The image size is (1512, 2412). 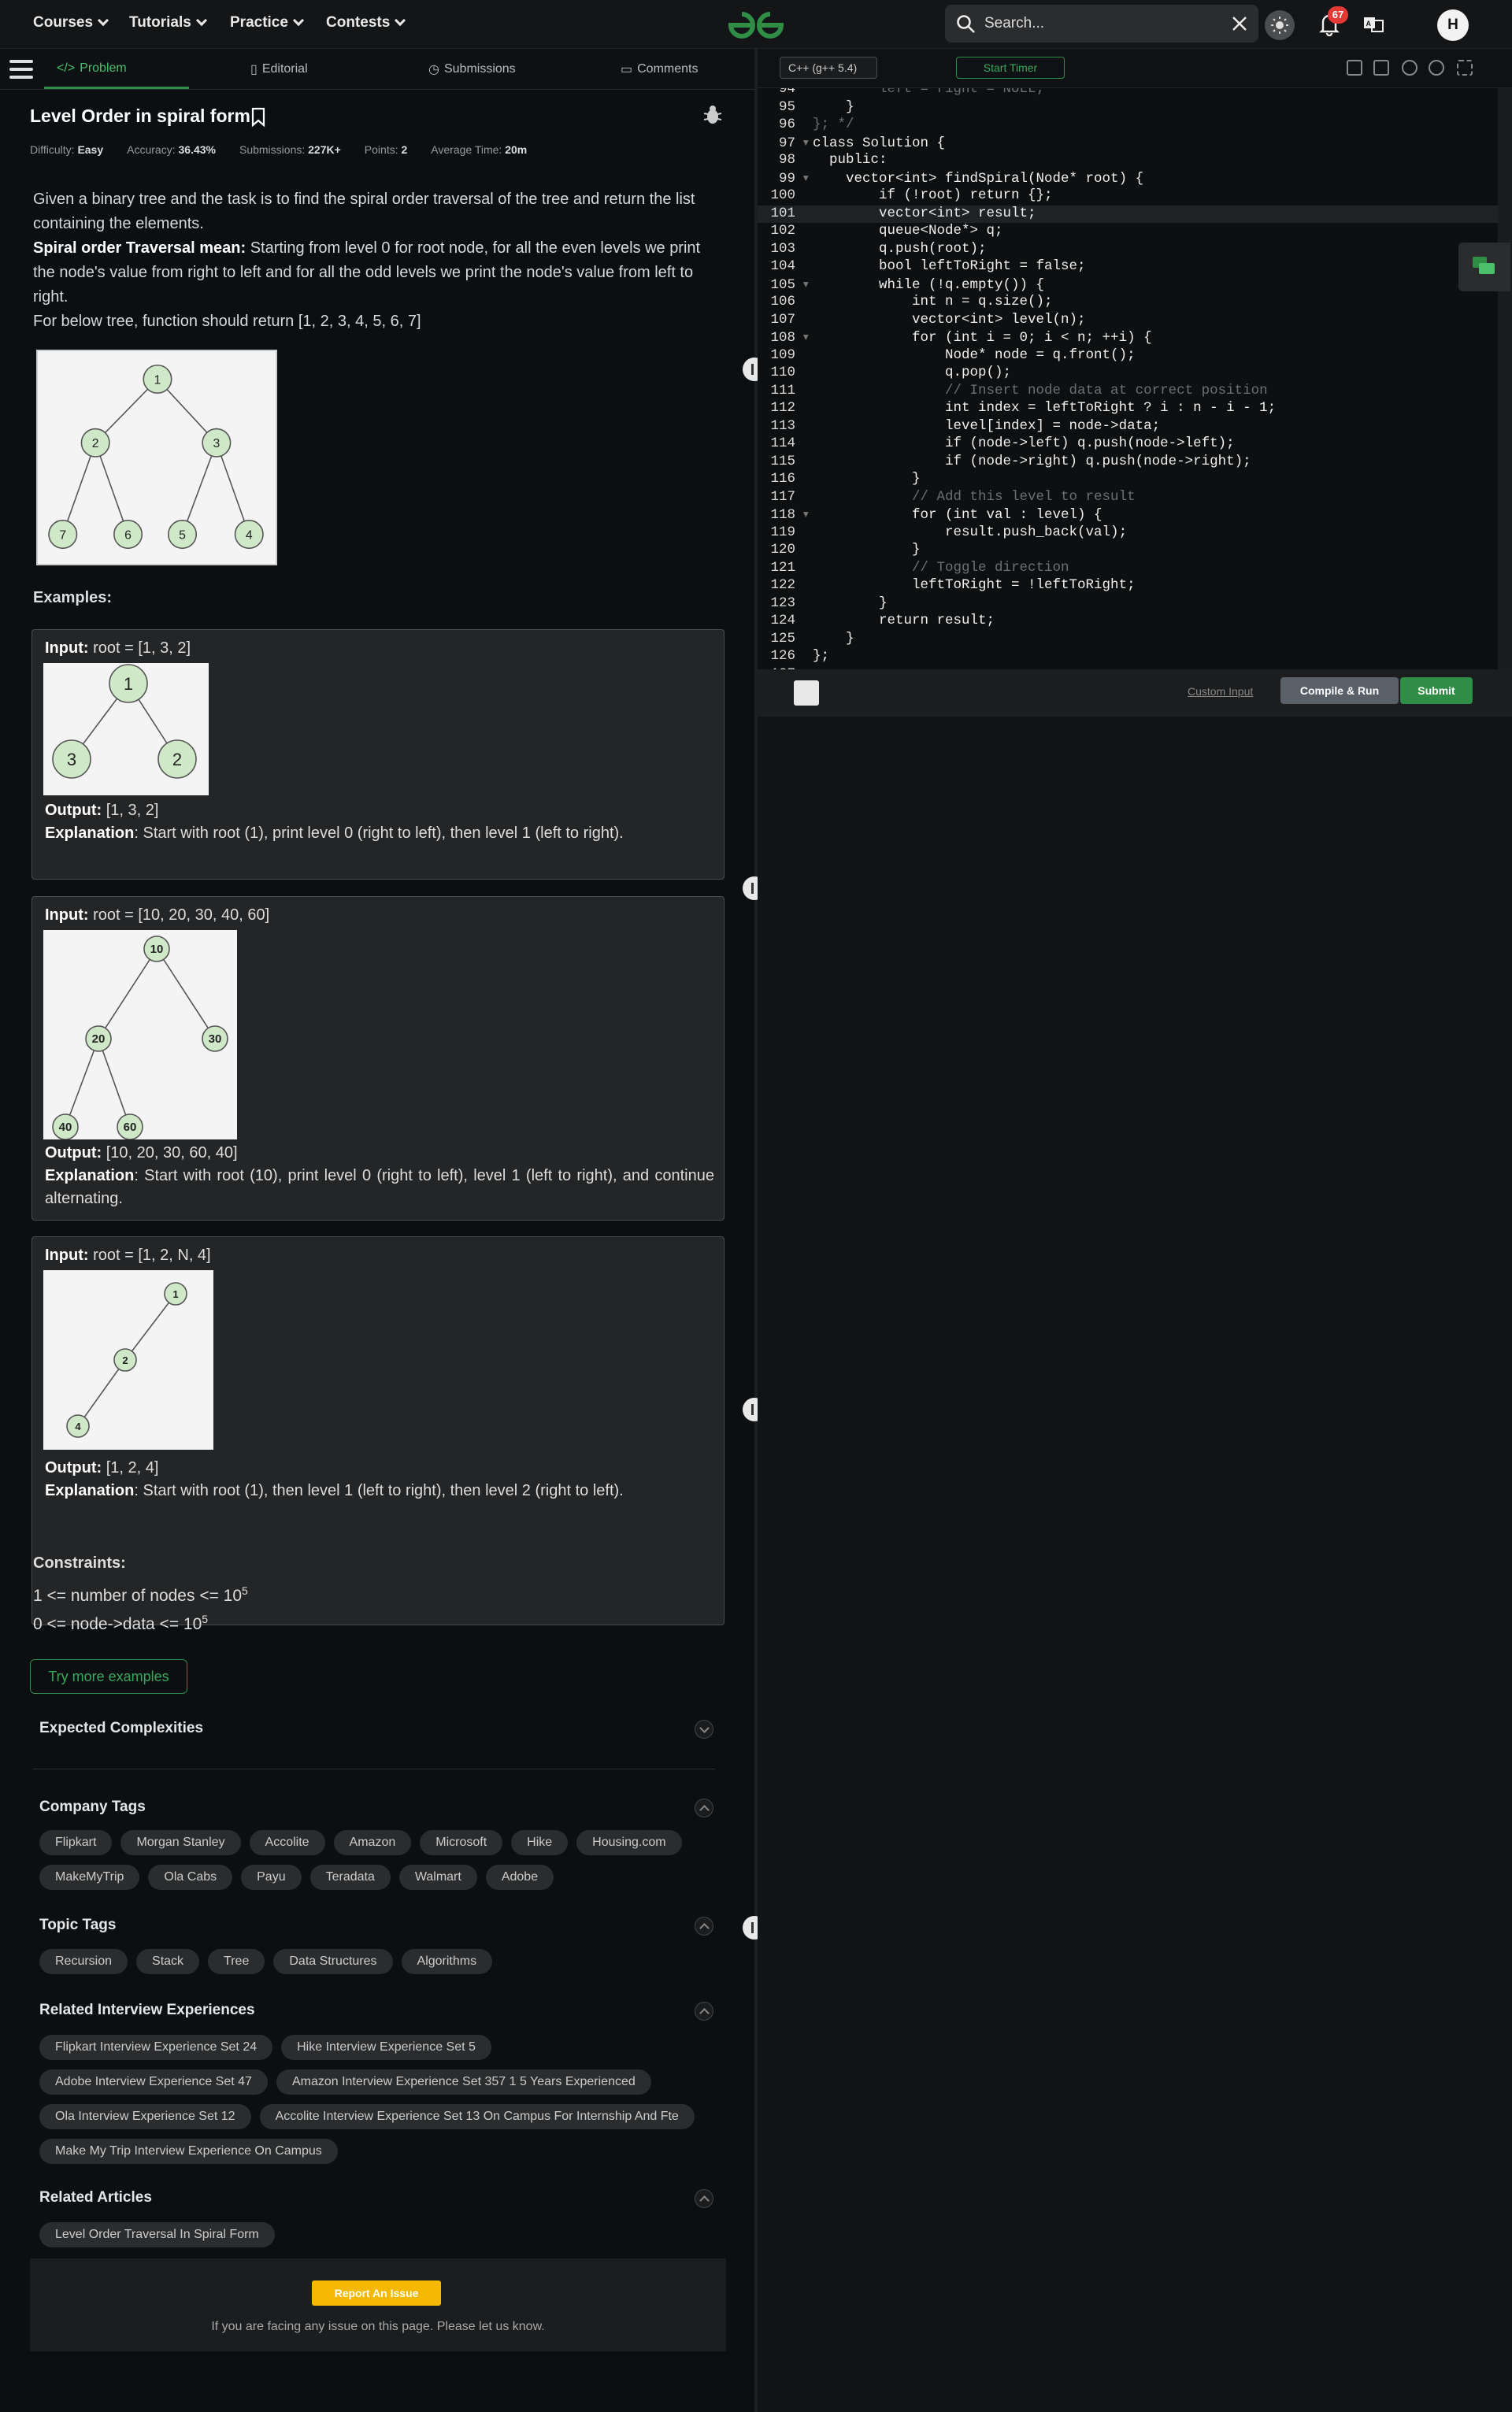 I want to click on bookmark-icon, so click(x=258, y=117).